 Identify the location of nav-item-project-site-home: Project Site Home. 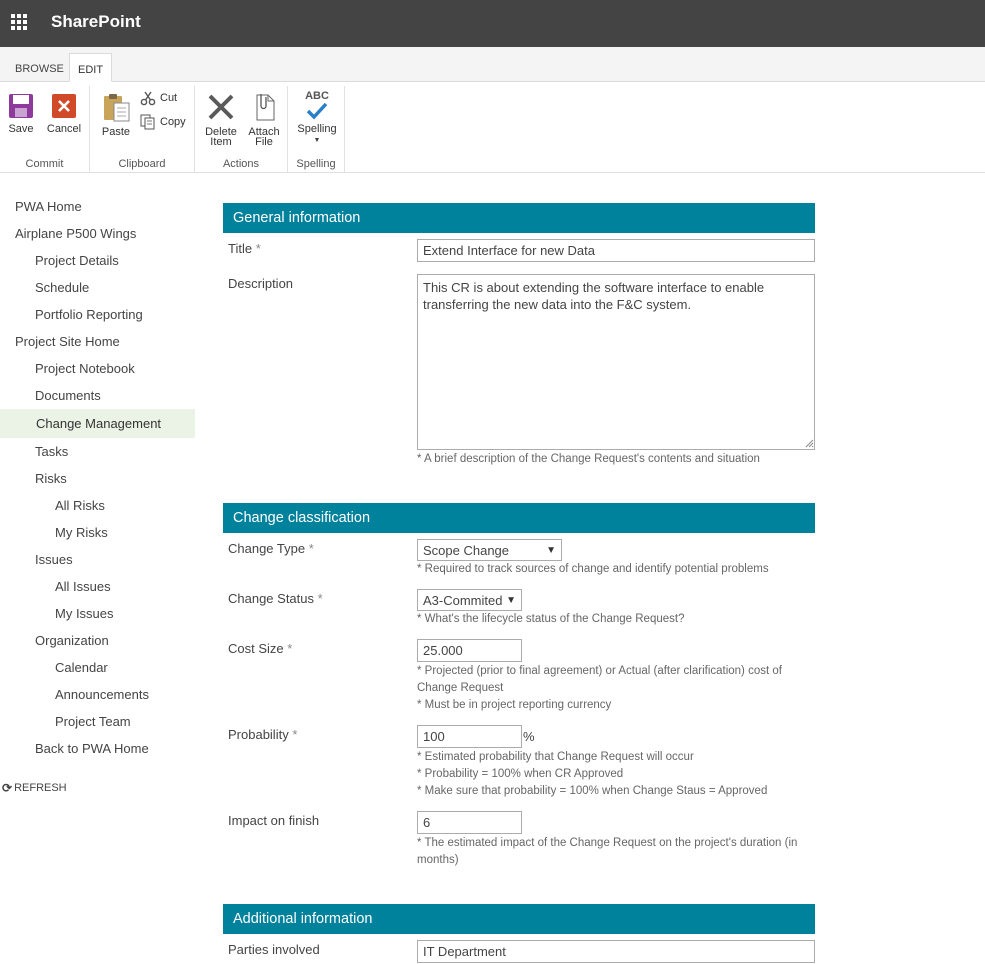
(97, 341).